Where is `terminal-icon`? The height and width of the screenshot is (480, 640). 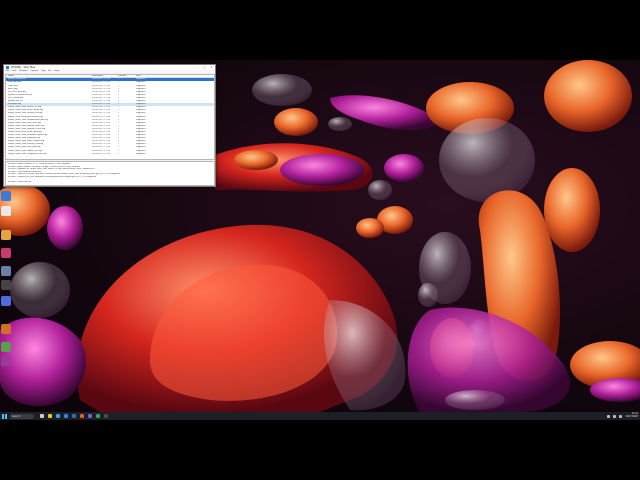 terminal-icon is located at coordinates (106, 416).